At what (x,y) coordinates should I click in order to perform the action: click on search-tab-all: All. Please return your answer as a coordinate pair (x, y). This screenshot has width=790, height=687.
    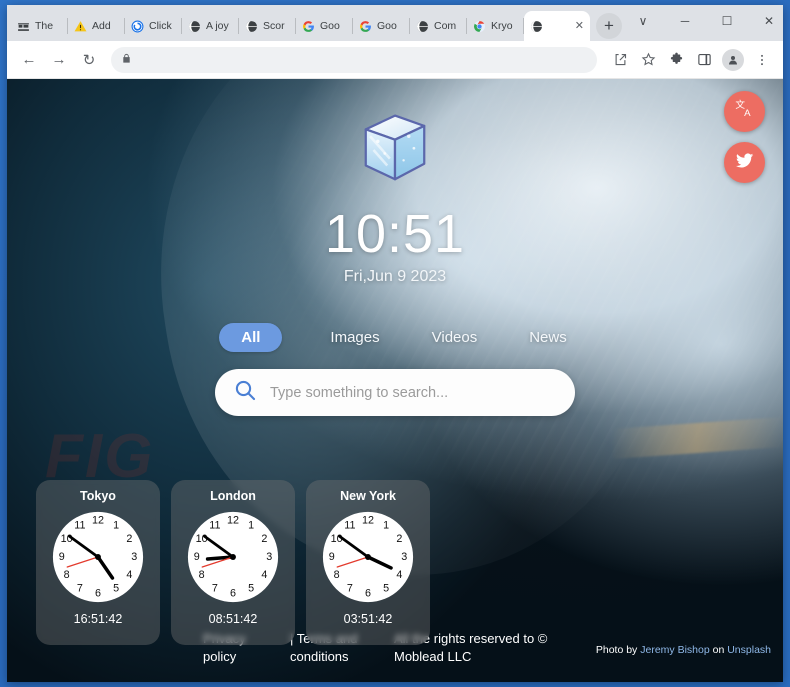
    Looking at the image, I should click on (251, 337).